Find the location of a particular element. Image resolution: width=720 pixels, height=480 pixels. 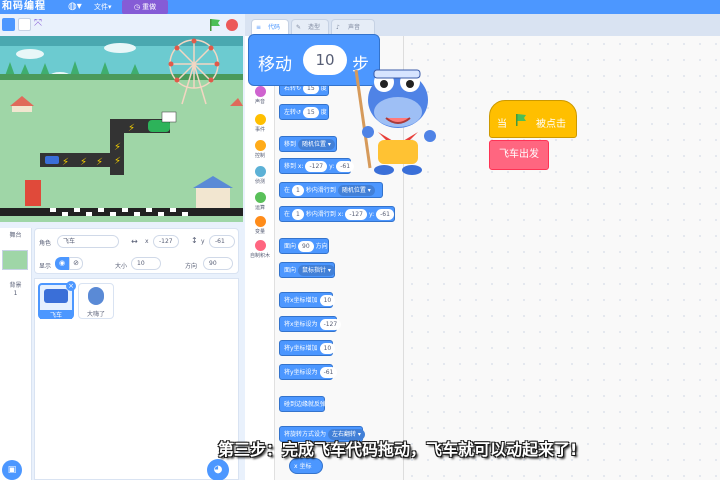

show-label: 显示 is located at coordinates (45, 266).